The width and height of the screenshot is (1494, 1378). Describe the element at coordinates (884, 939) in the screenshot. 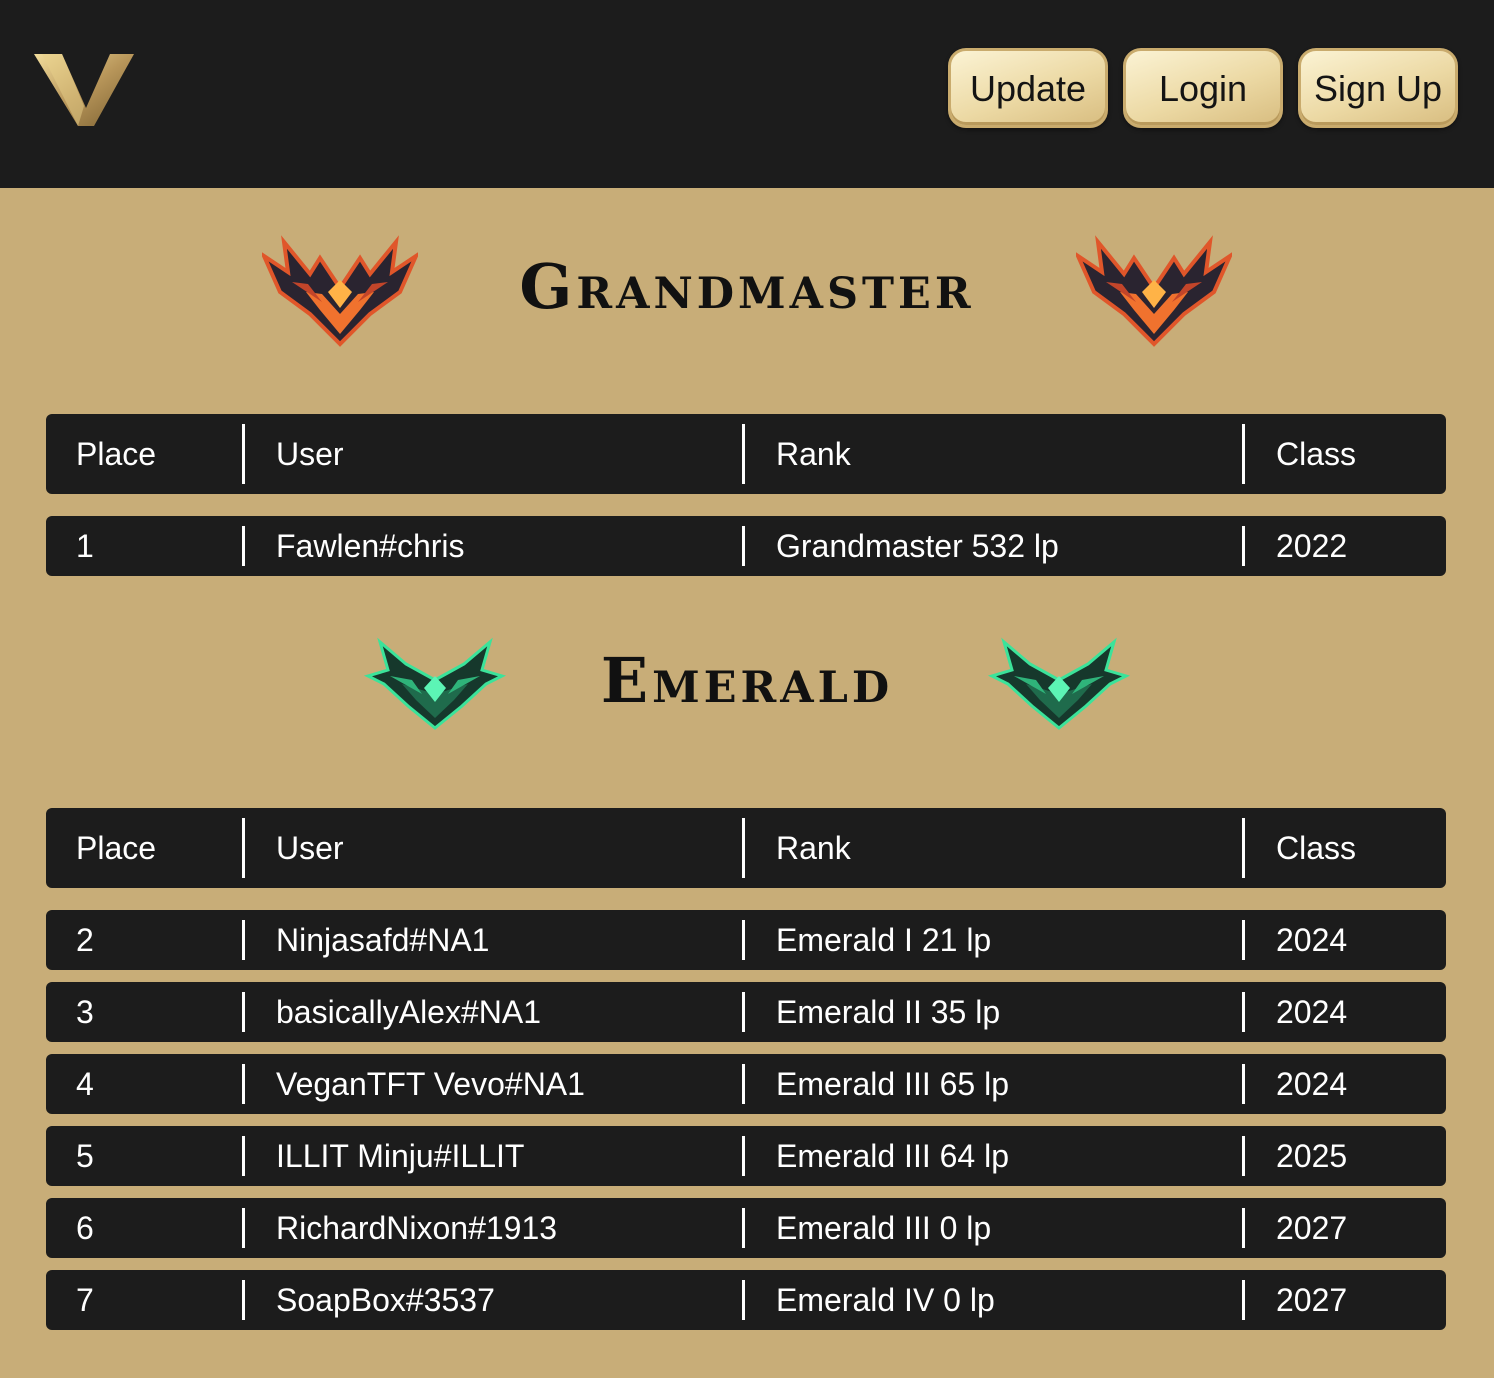

I see `rank-cell: Emerald I 21 lp` at that location.